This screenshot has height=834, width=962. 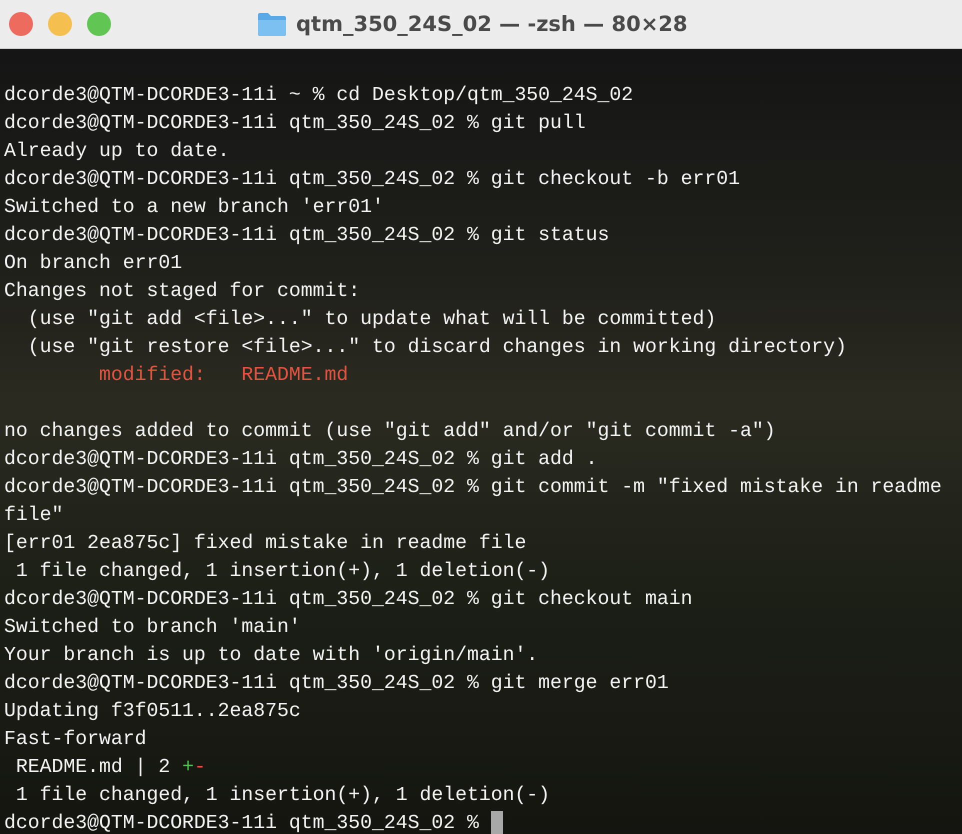 I want to click on terminal-text: dcorde3@QTM-DCORDE3-11i qtm_350_24S_02 % git merge err01, so click(x=336, y=683).